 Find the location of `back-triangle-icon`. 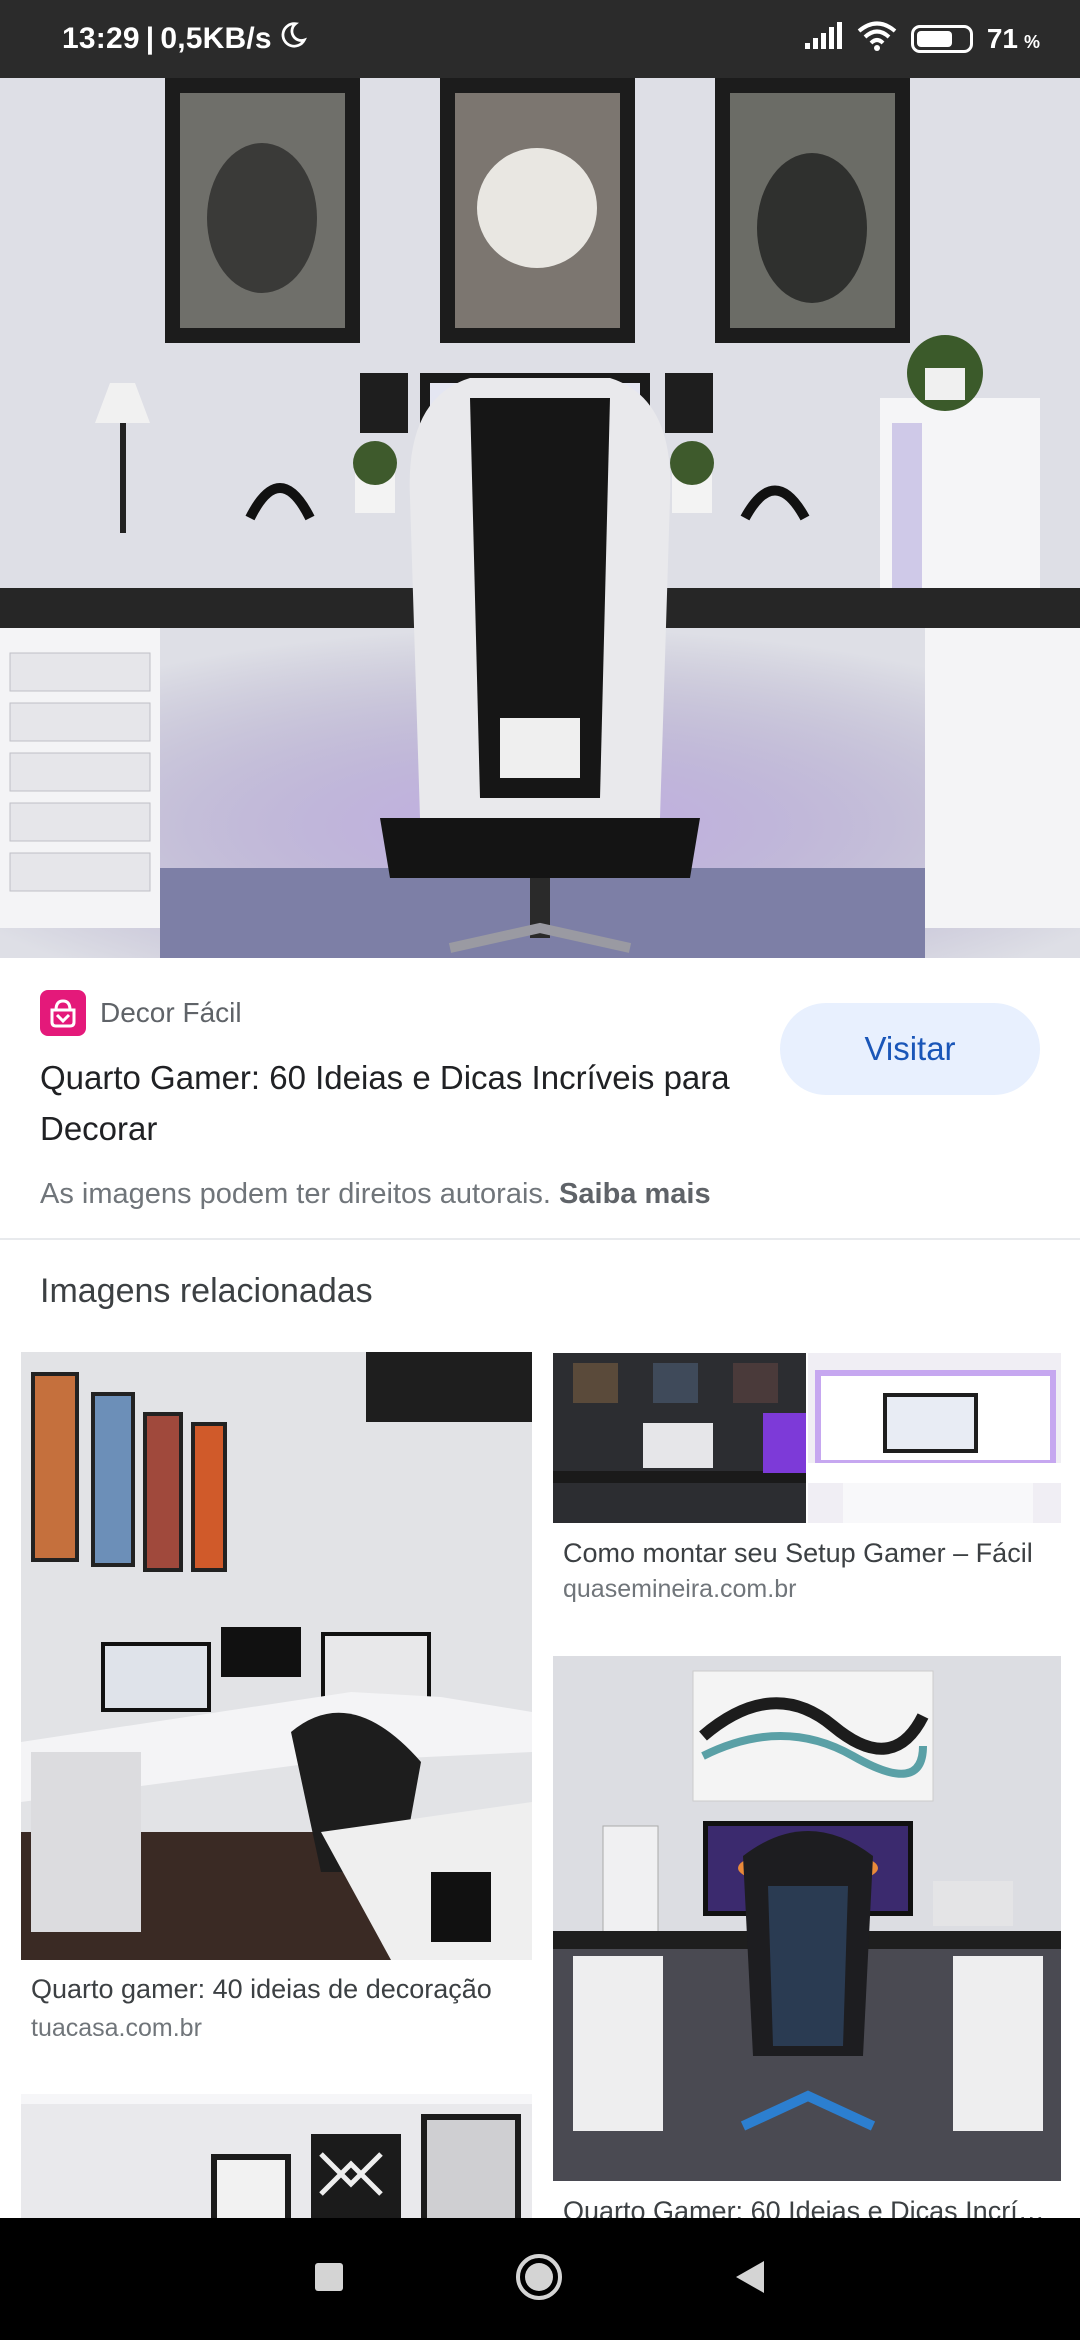

back-triangle-icon is located at coordinates (750, 2279).